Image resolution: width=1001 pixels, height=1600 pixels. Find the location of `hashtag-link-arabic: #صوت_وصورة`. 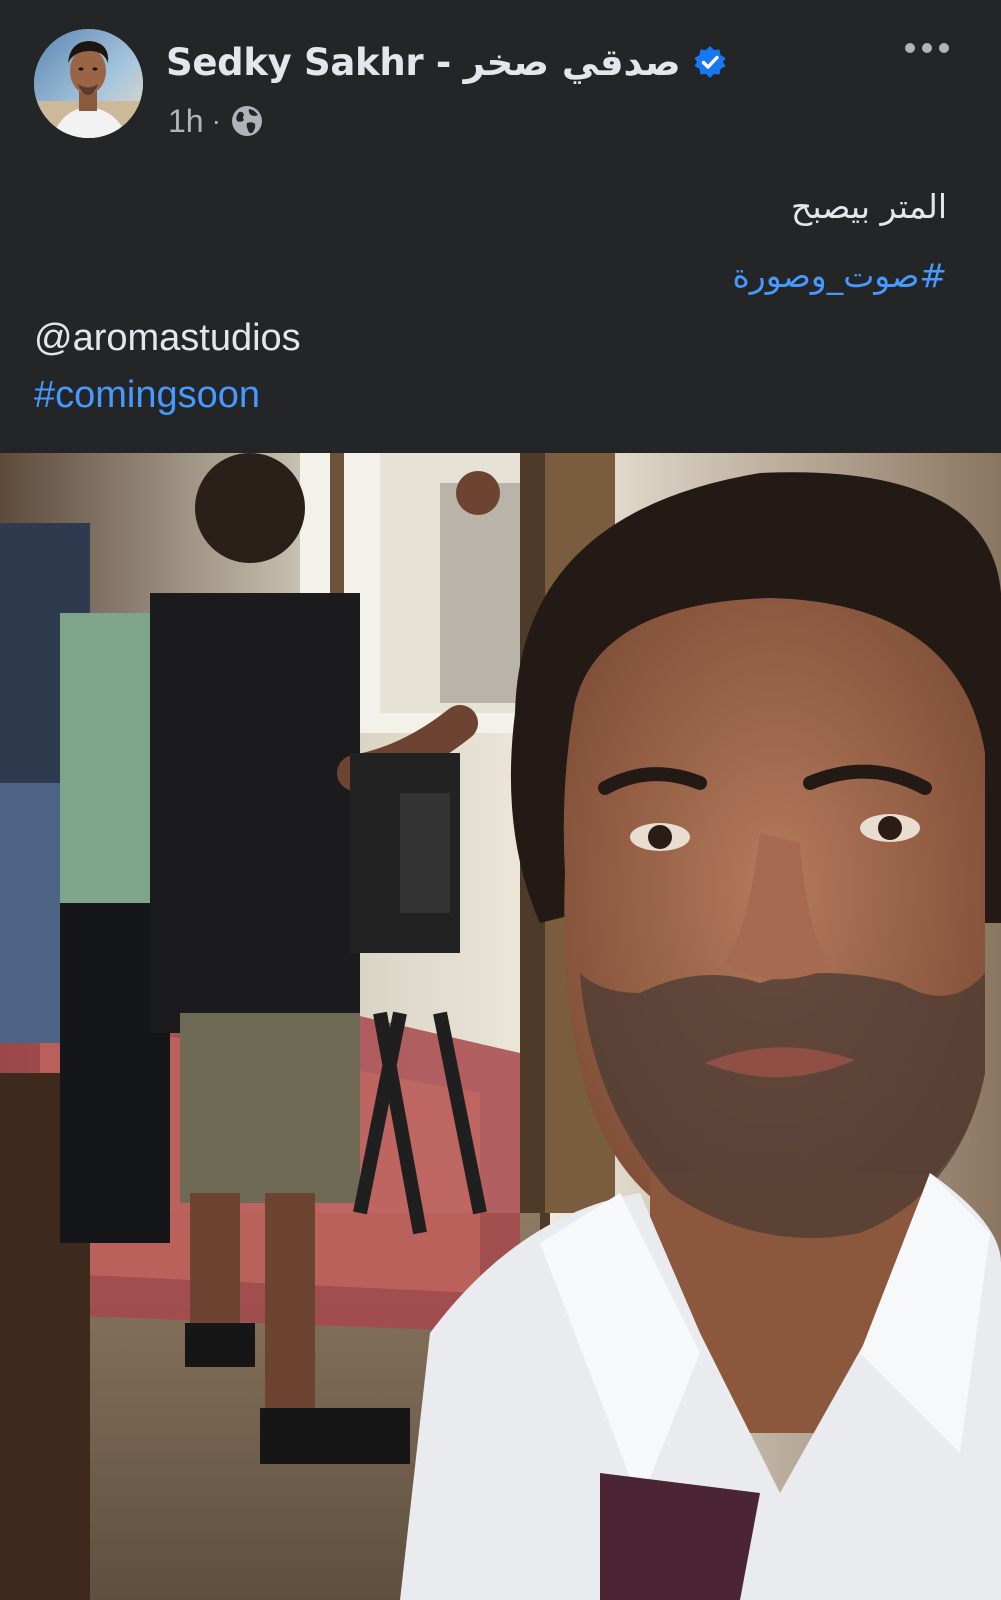

hashtag-link-arabic: #صوت_وصورة is located at coordinates (839, 275).